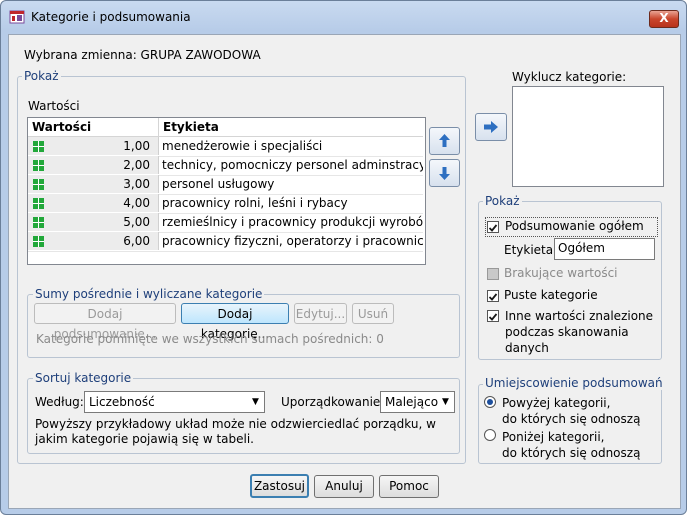 This screenshot has width=687, height=515. I want to click on arrow-up-icon, so click(444, 140).